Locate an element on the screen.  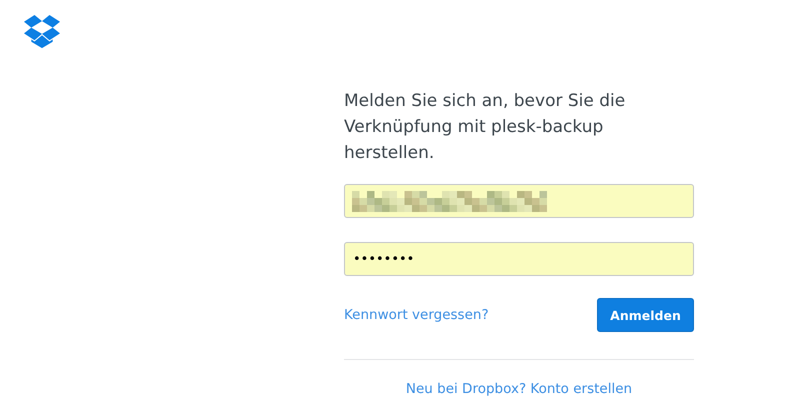
password-field: •••••••• is located at coordinates (519, 259).